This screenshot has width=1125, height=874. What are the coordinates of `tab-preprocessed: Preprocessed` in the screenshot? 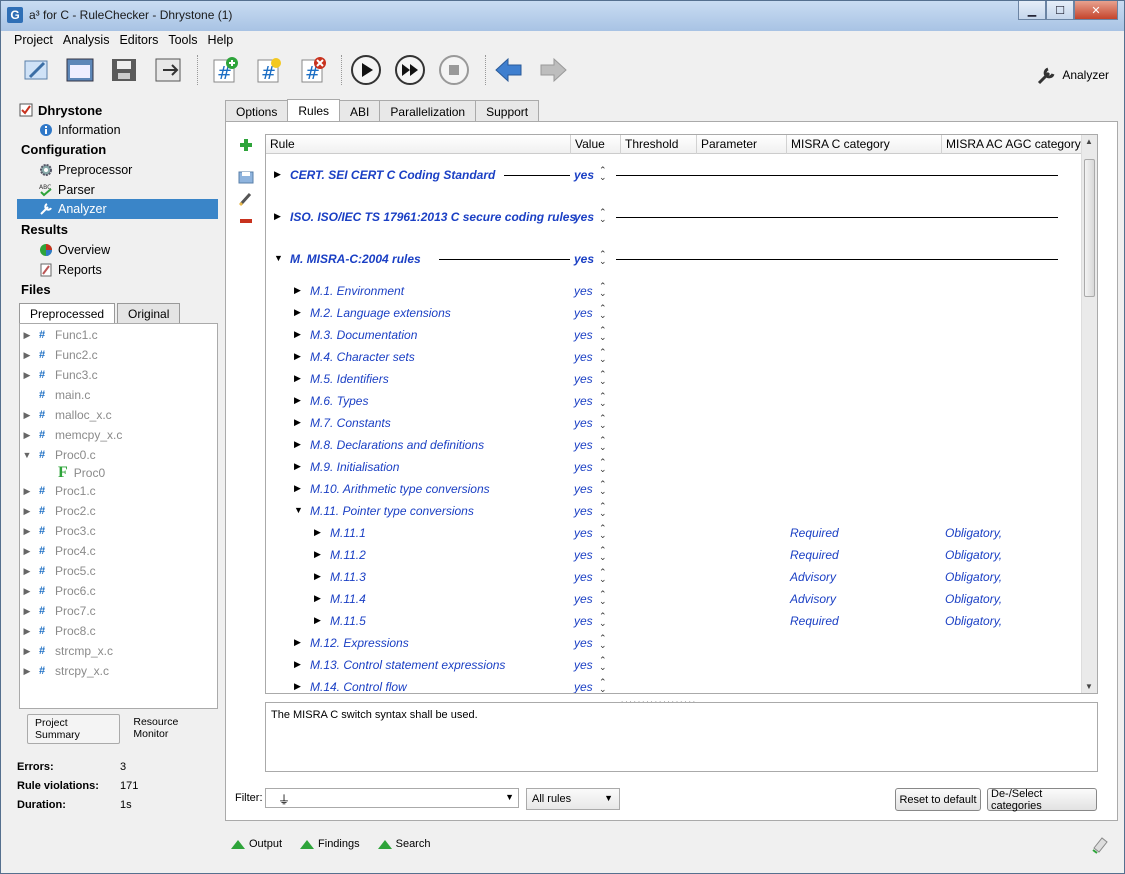 It's located at (67, 313).